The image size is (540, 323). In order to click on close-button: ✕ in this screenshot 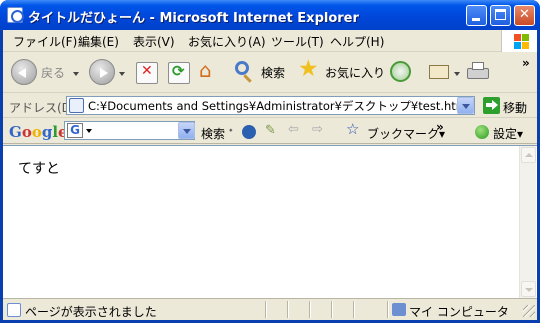, I will do `click(524, 15)`.